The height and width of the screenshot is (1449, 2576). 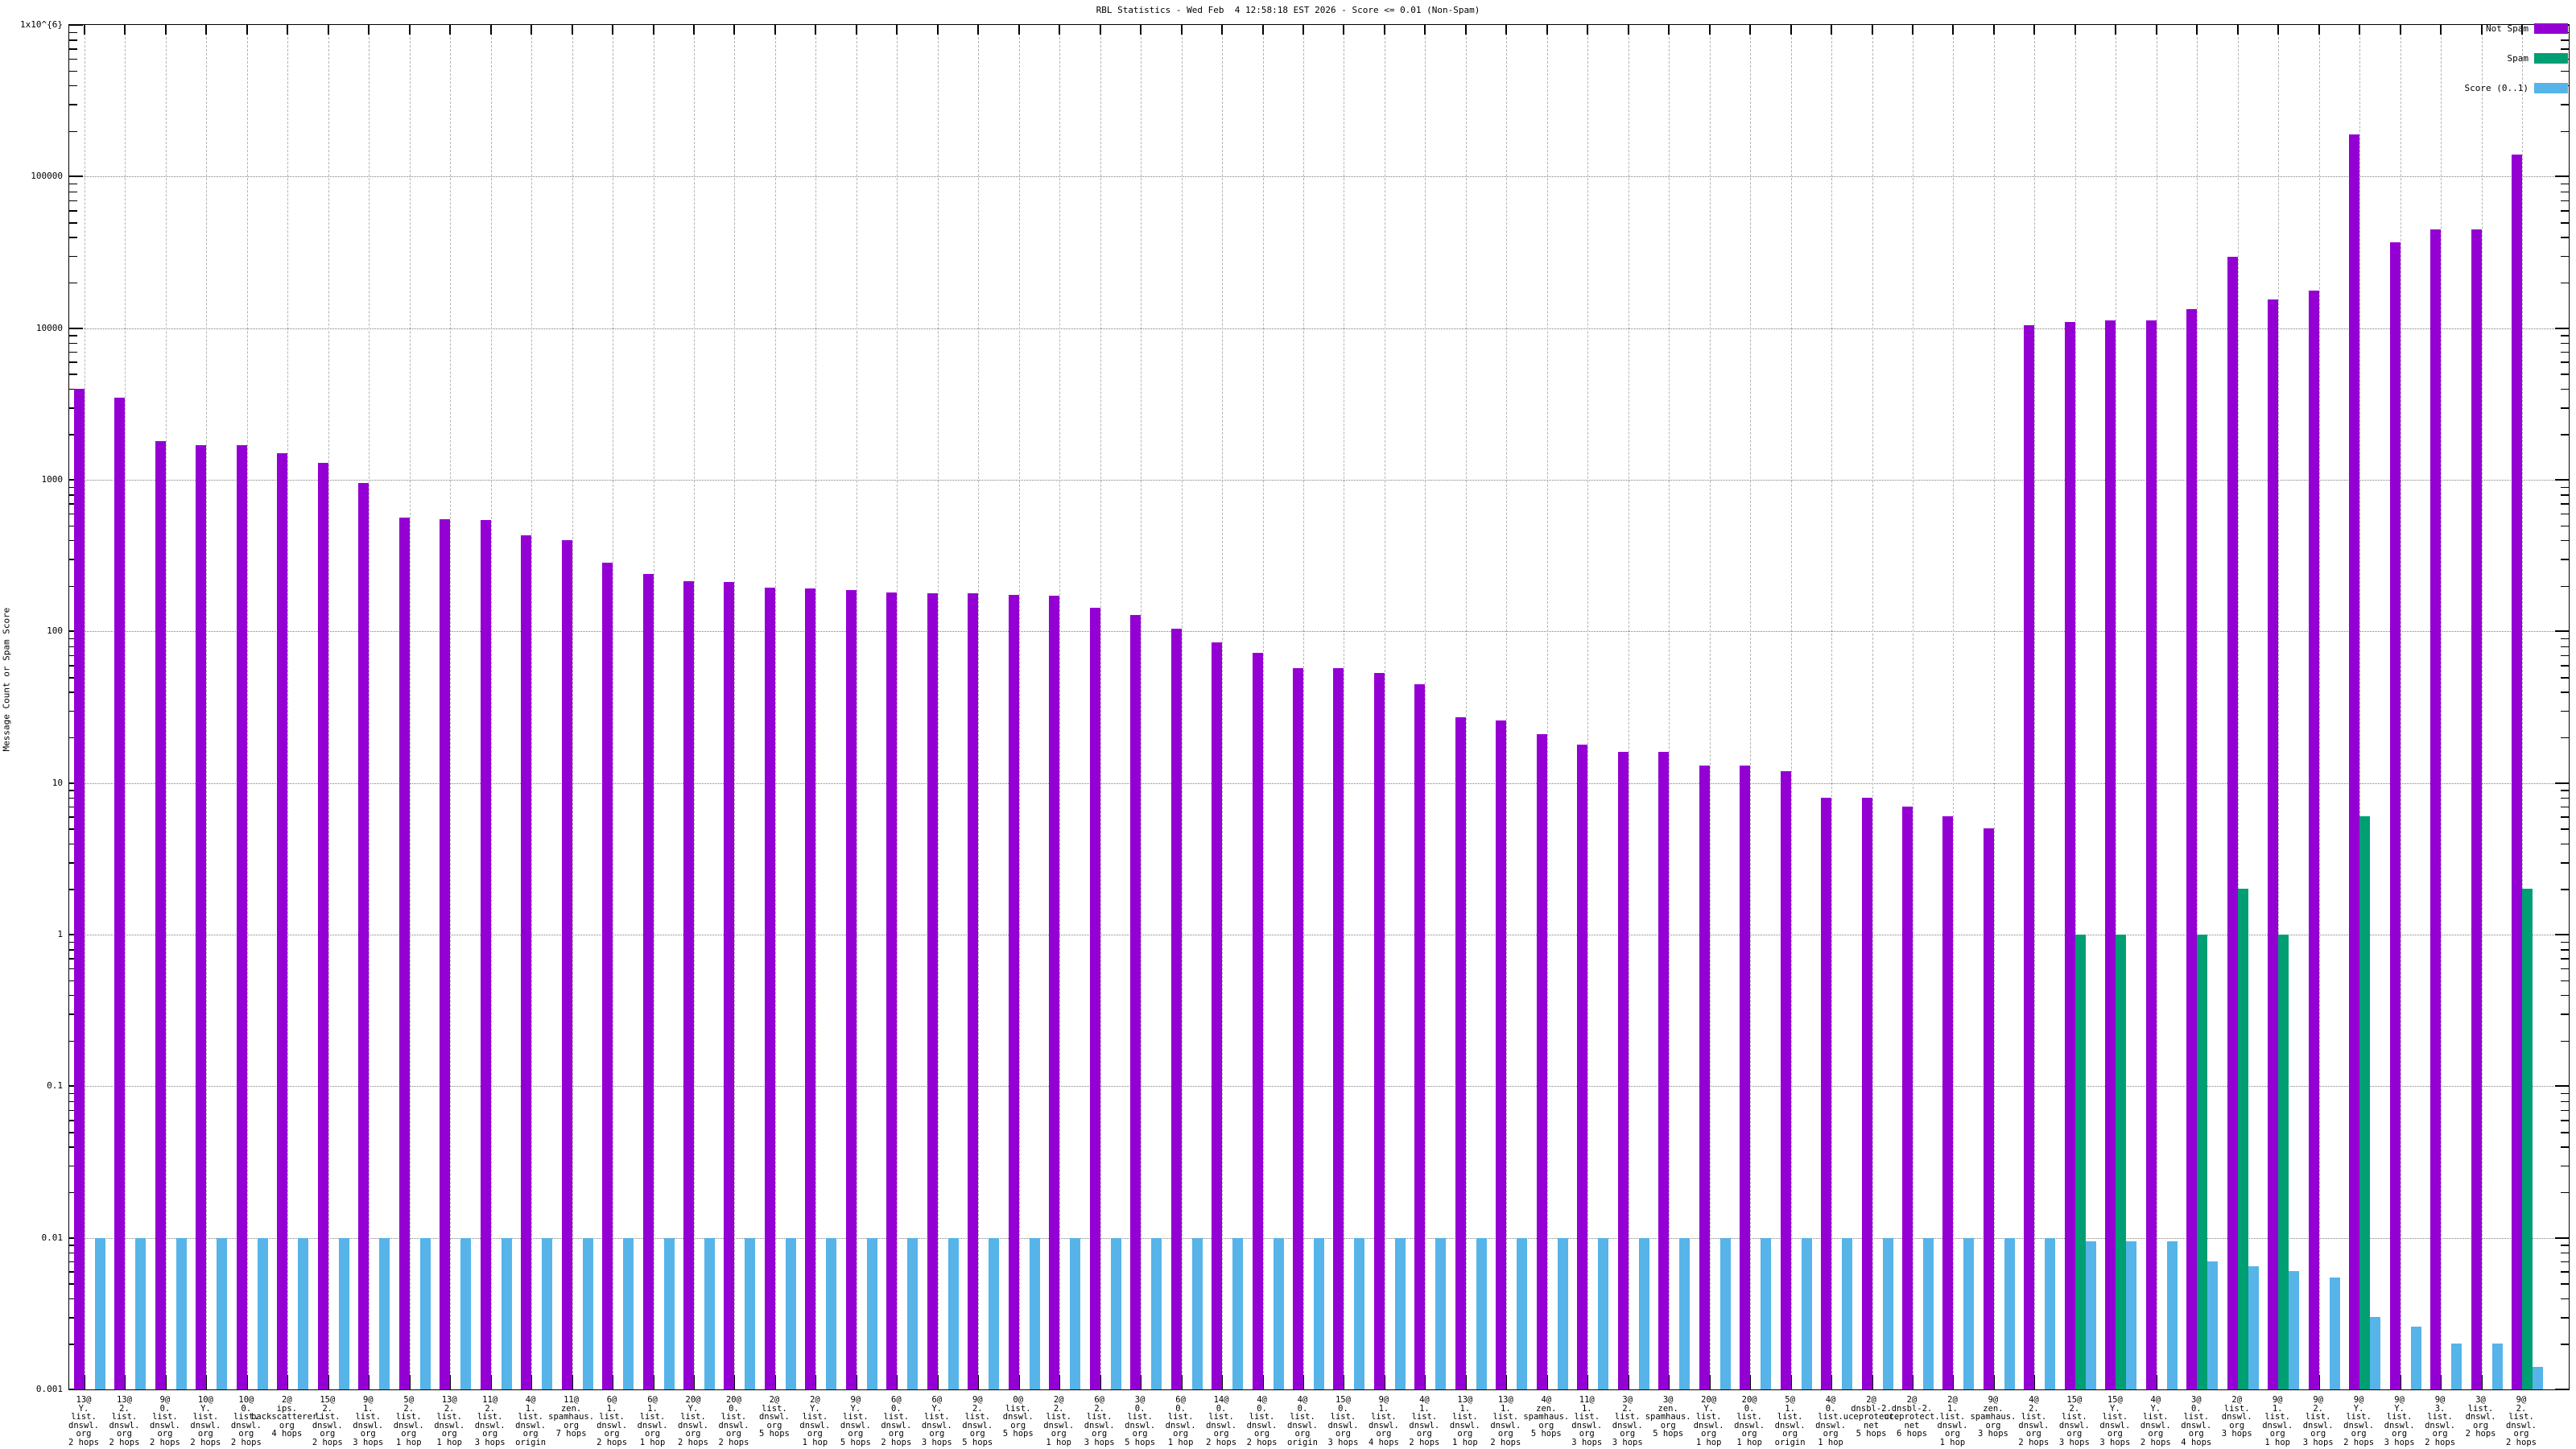 What do you see at coordinates (2447, 87) in the screenshot?
I see `legend-item: Score (0..1)` at bounding box center [2447, 87].